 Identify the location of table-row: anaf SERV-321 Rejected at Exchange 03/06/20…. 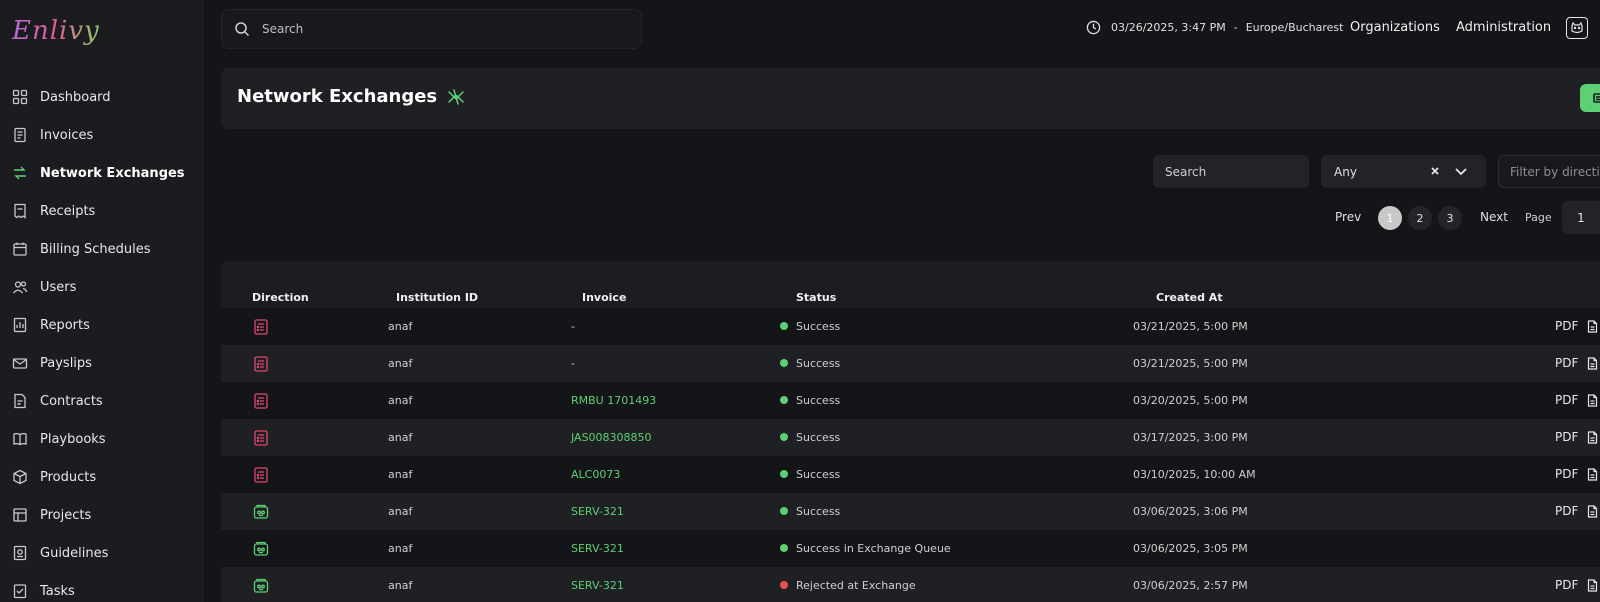
(910, 584).